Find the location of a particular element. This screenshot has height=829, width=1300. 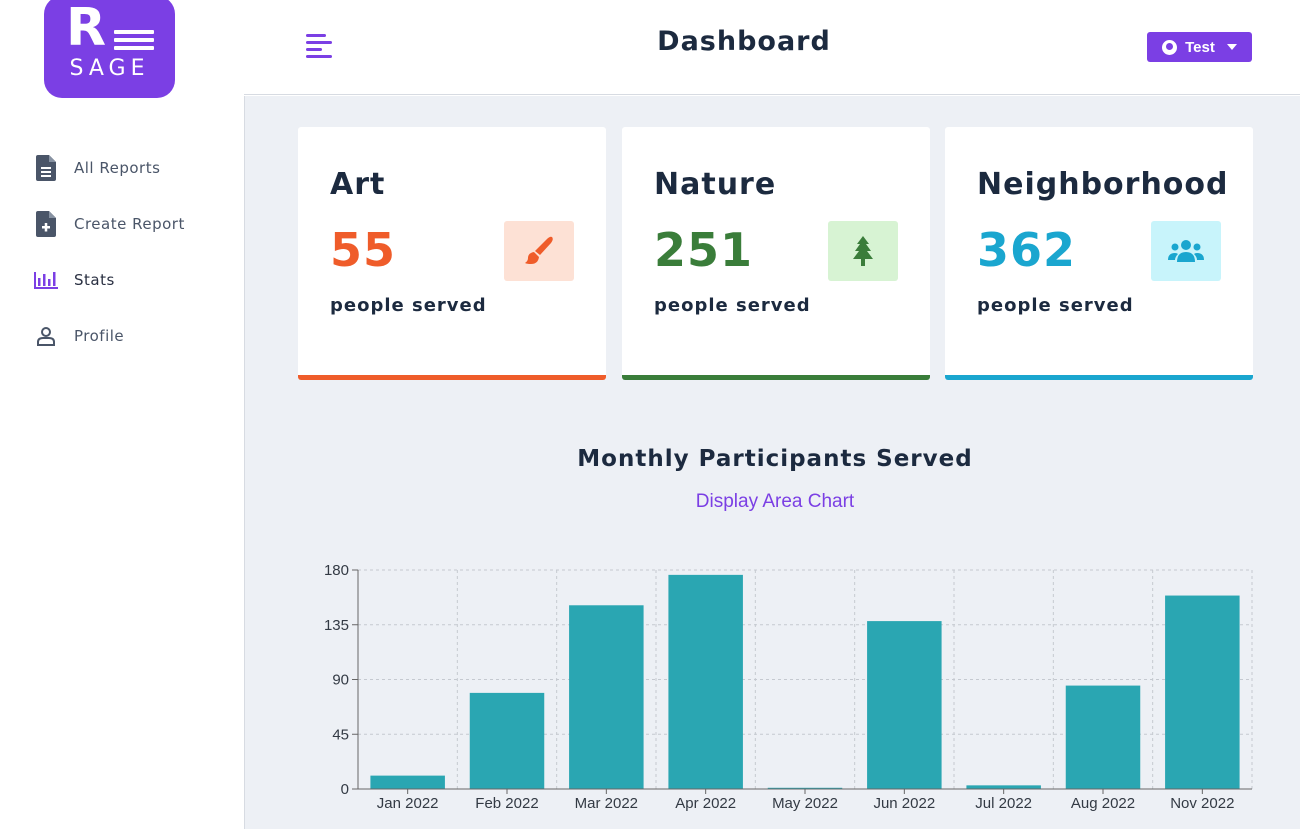

sidebar-item-create-report: Create Report is located at coordinates (109, 224).